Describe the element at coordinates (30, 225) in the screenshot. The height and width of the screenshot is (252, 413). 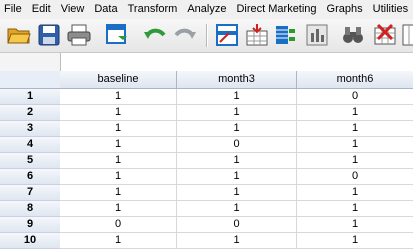
I see `row-header: 9` at that location.